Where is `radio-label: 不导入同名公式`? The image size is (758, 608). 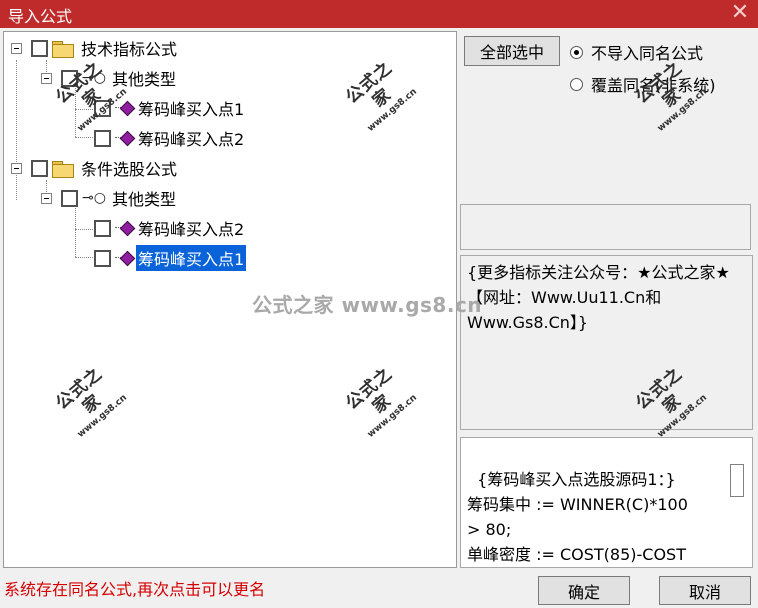
radio-label: 不导入同名公式 is located at coordinates (647, 53).